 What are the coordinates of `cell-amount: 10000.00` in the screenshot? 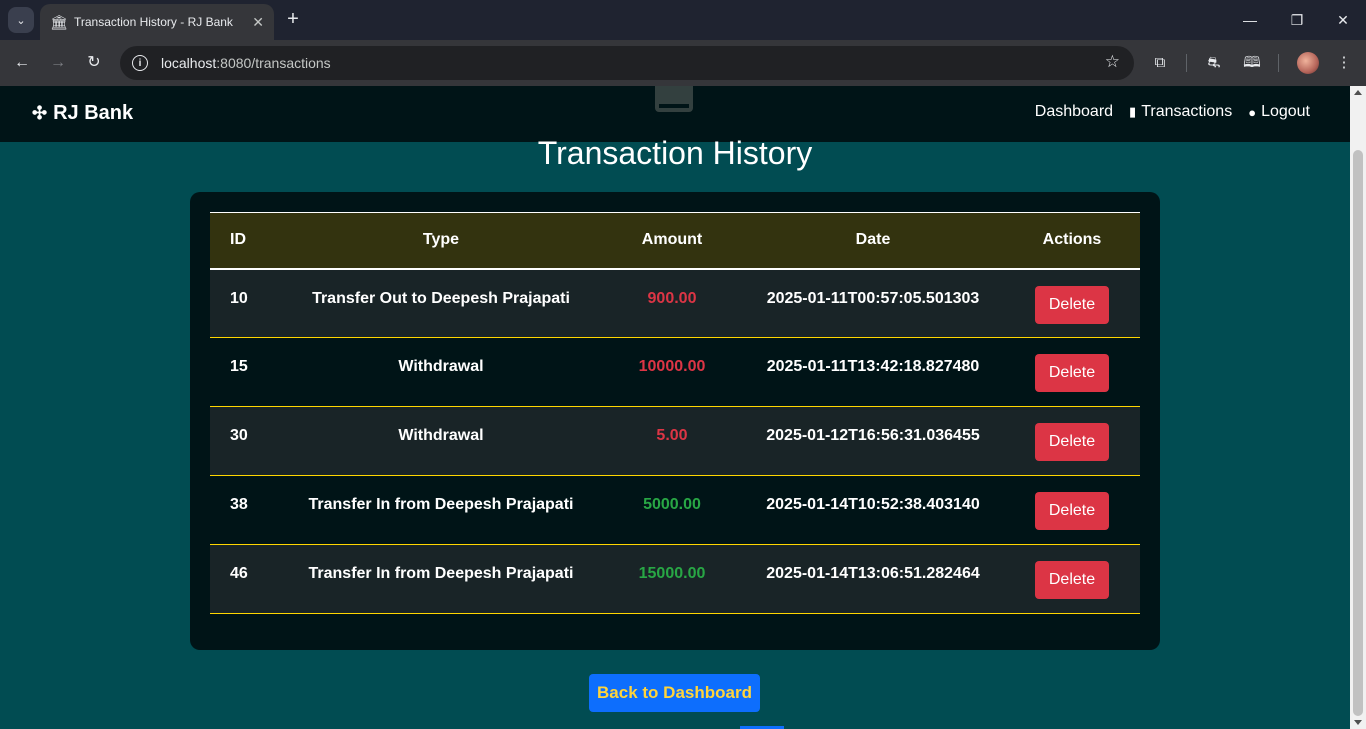 It's located at (672, 366).